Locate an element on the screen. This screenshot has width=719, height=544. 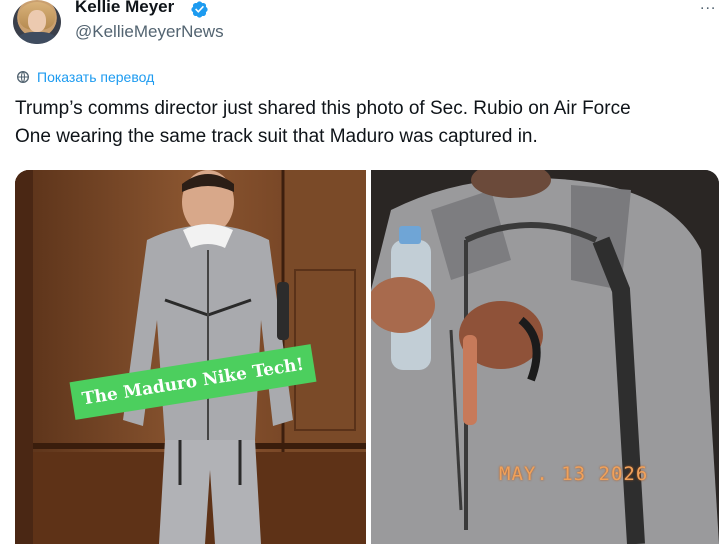
globe-translate-icon is located at coordinates (23, 77).